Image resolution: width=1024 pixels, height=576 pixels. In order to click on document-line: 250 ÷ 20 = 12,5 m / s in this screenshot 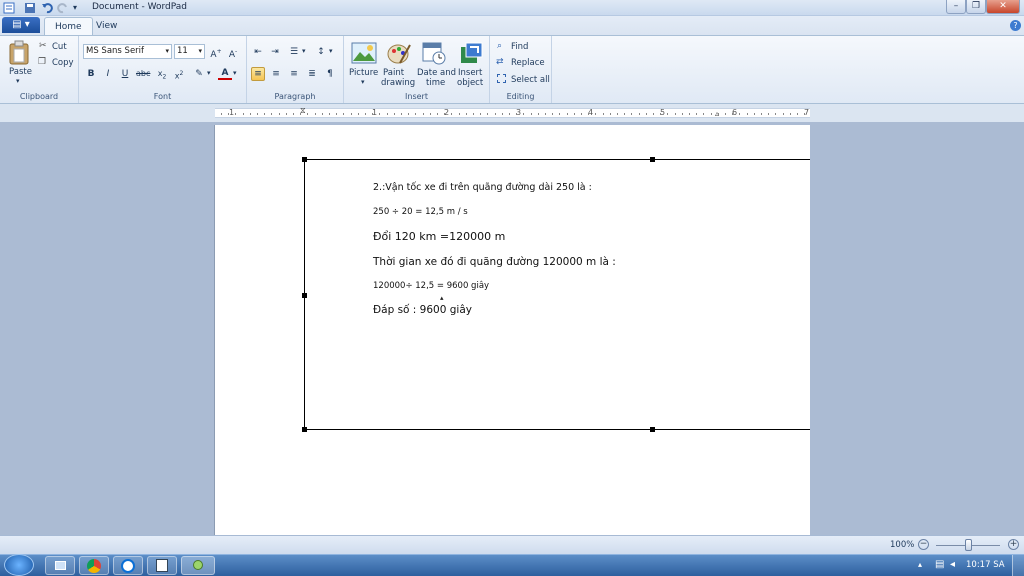, I will do `click(420, 212)`.